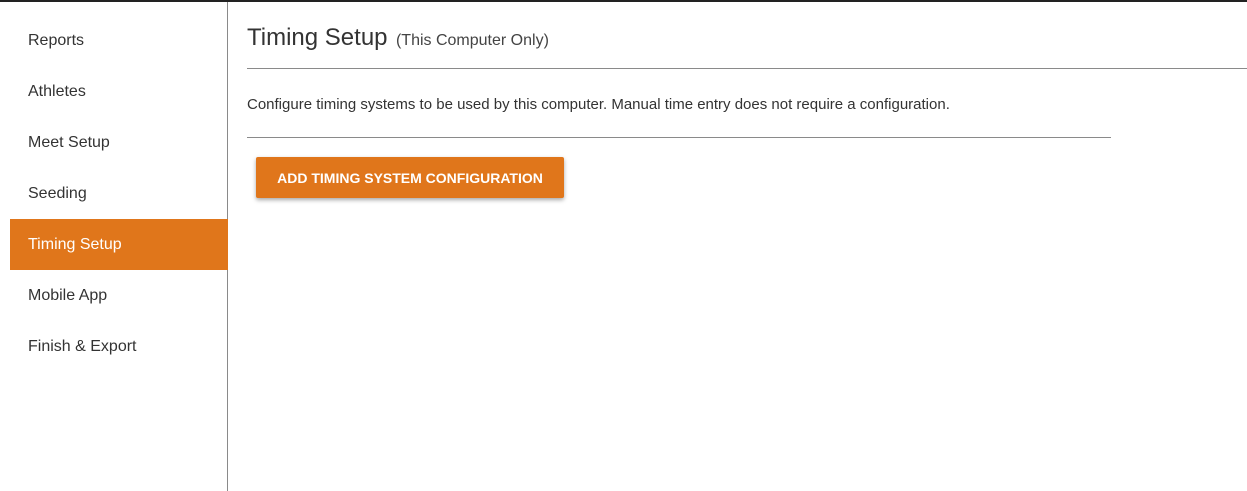  Describe the element at coordinates (119, 142) in the screenshot. I see `sidebar-item-meet-setup: Meet Setup` at that location.